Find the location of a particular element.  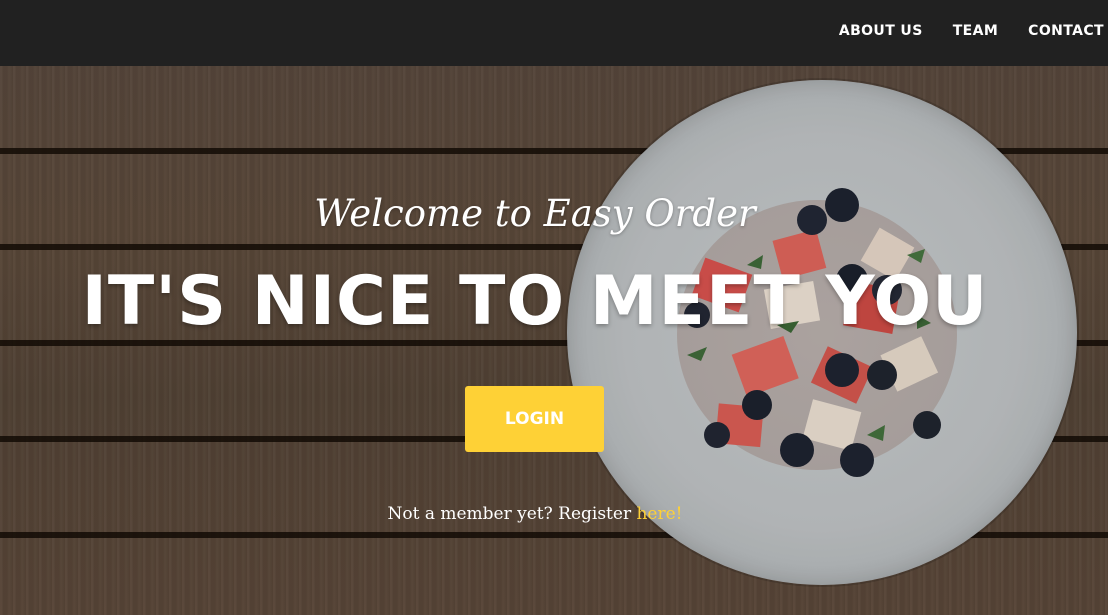

register-prompt: Not a member yet? Register here! is located at coordinates (535, 514).